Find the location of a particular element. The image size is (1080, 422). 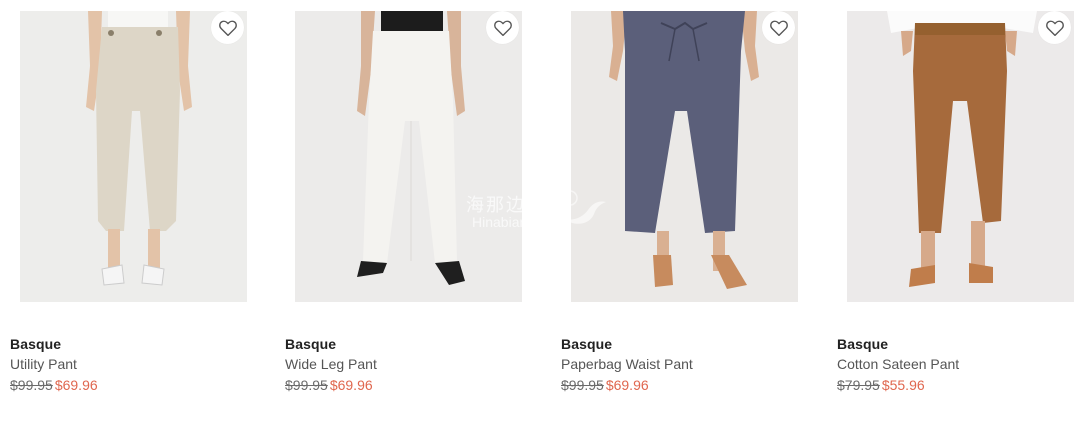

product-info: Basque Utility Pant $99.95 $69.96 is located at coordinates (129, 365).